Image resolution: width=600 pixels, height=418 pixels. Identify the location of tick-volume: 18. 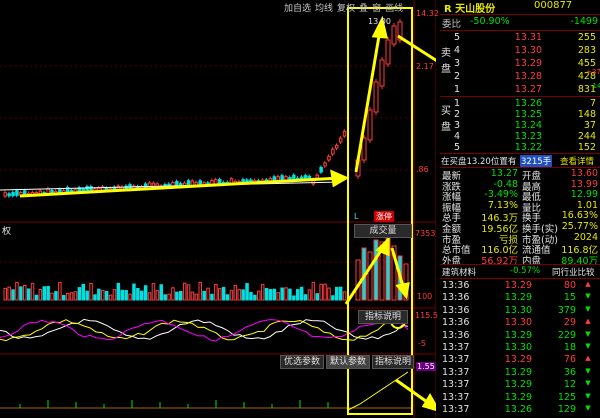
(569, 347).